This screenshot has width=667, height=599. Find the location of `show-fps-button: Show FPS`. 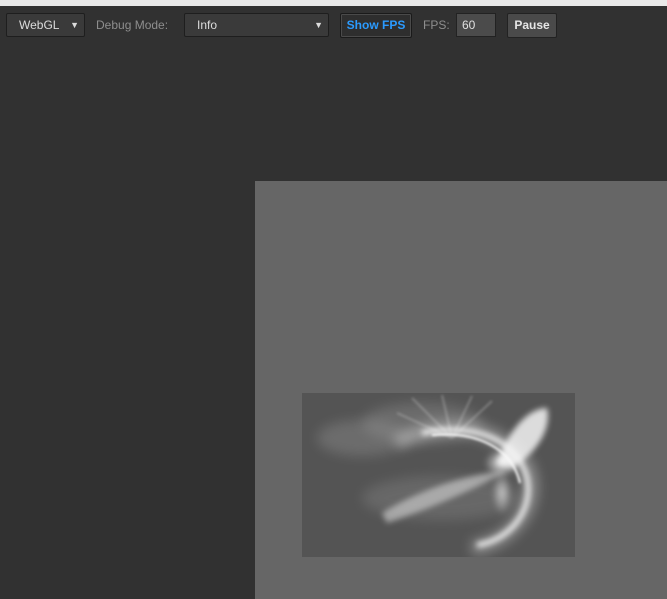

show-fps-button: Show FPS is located at coordinates (376, 25).